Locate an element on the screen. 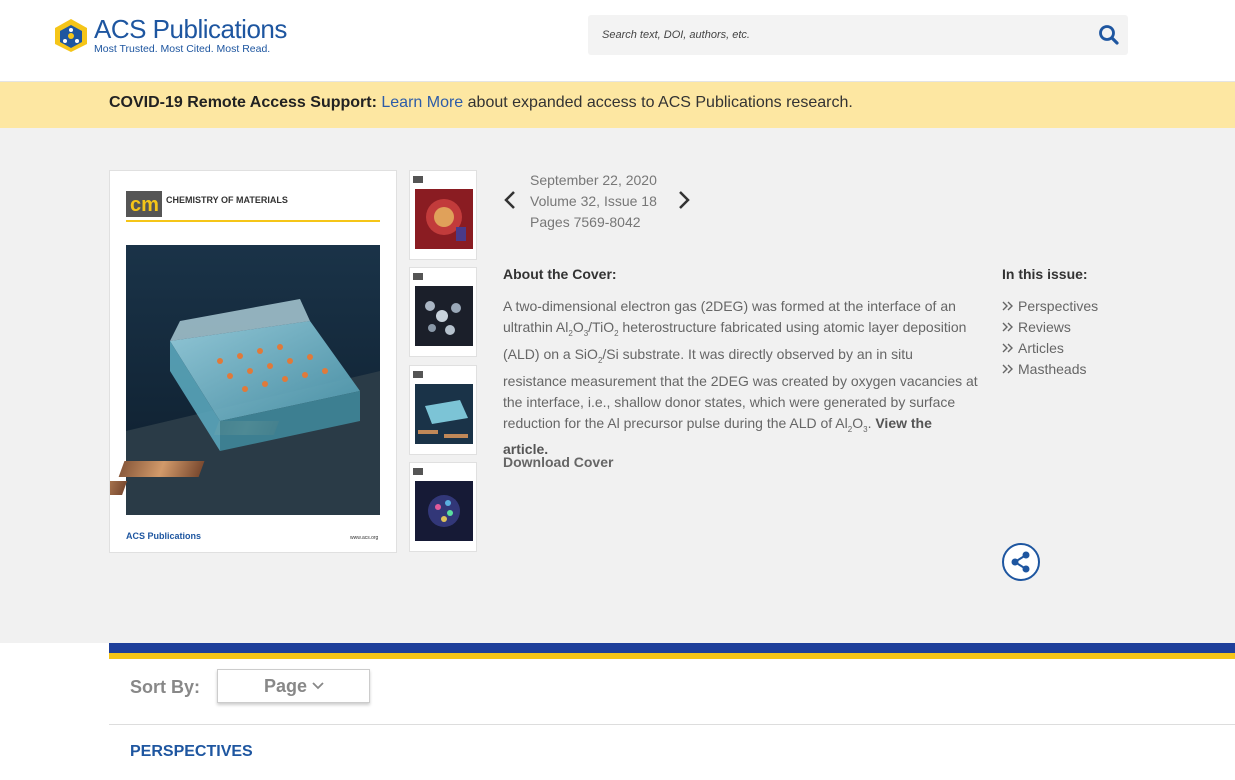 Image resolution: width=1235 pixels, height=780 pixels. in-this-issue-heading: In this issue: is located at coordinates (1045, 274).